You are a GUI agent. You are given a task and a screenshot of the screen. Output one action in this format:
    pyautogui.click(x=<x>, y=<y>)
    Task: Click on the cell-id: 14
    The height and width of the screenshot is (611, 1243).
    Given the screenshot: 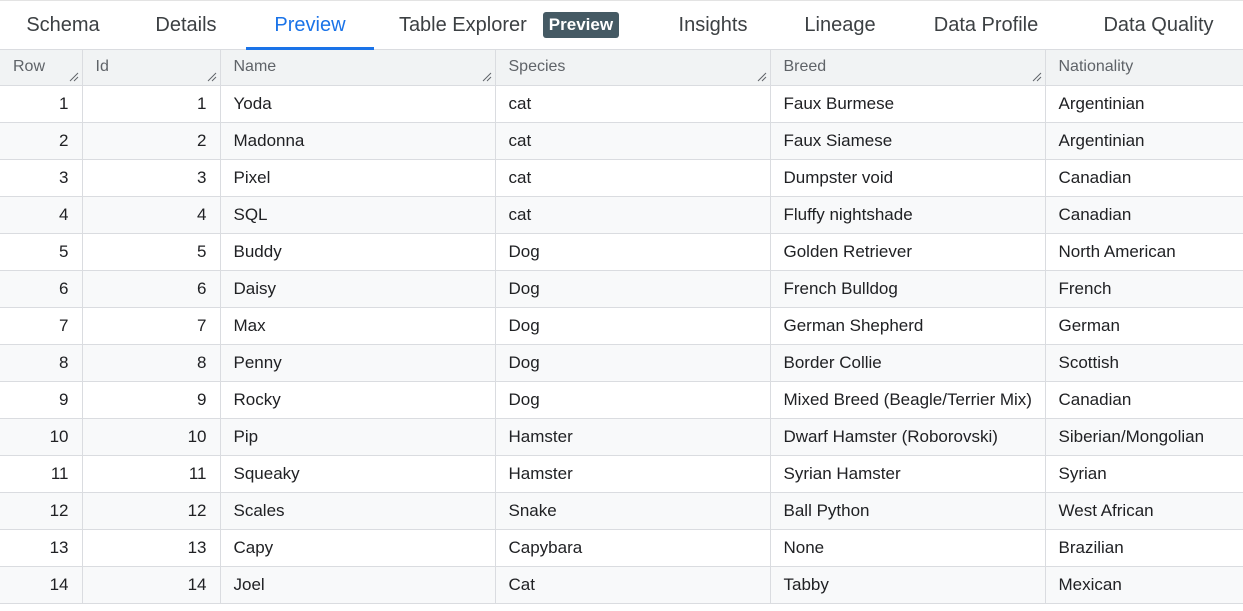 What is the action you would take?
    pyautogui.click(x=151, y=585)
    